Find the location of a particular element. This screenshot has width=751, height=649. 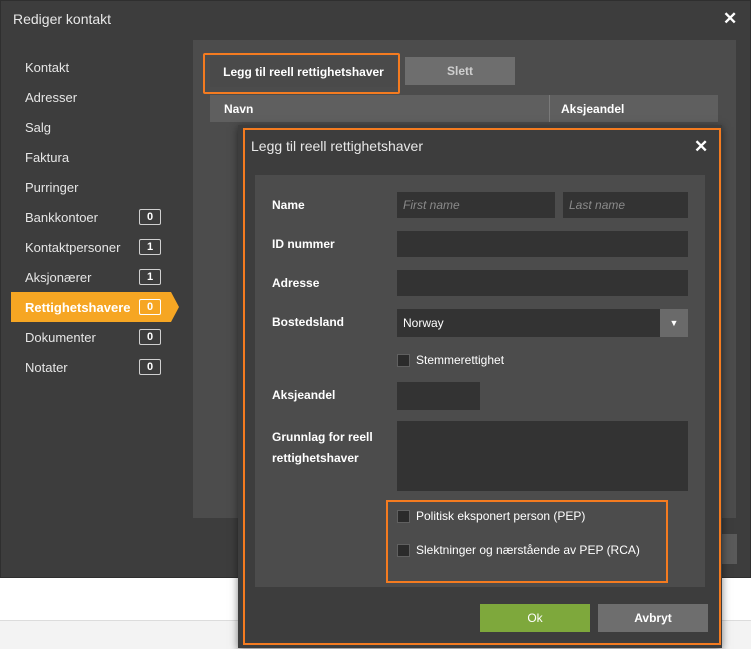

pep-checkbox-row: Politisk eksponert person (PEP) is located at coordinates (491, 516).